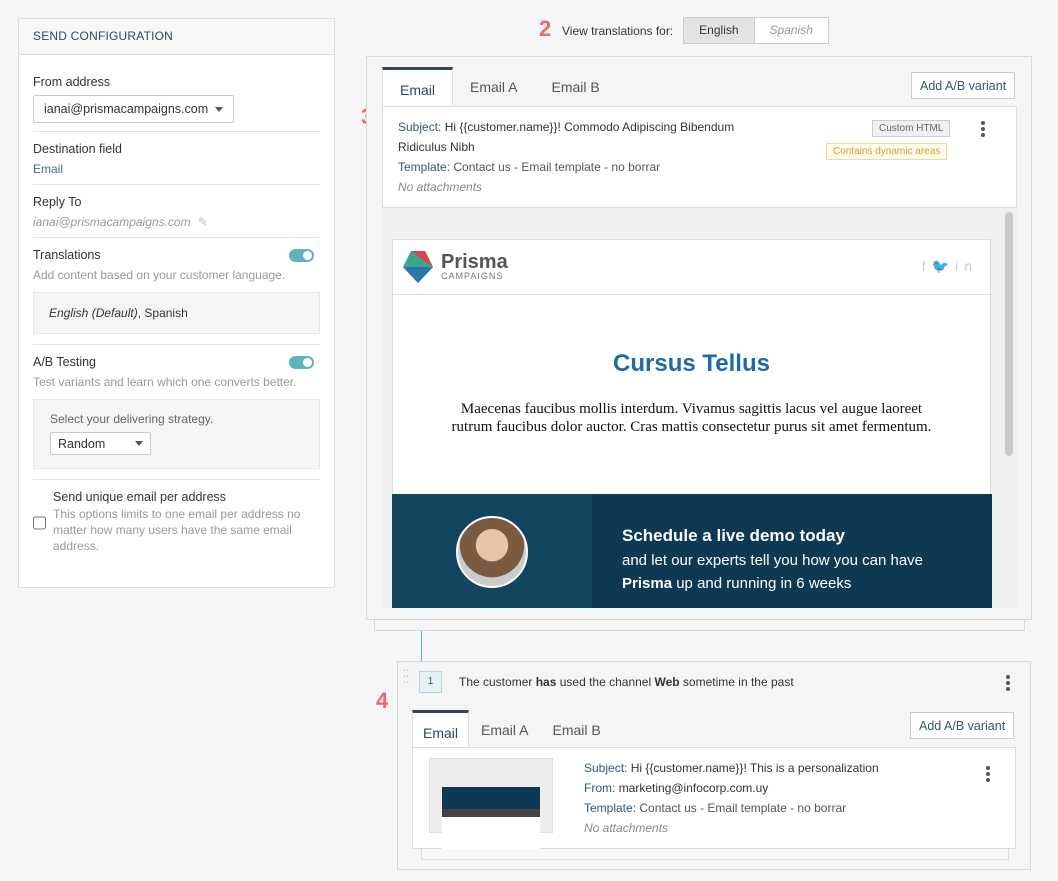  What do you see at coordinates (65, 362) in the screenshot?
I see `ab-testing-label: A/B Testing` at bounding box center [65, 362].